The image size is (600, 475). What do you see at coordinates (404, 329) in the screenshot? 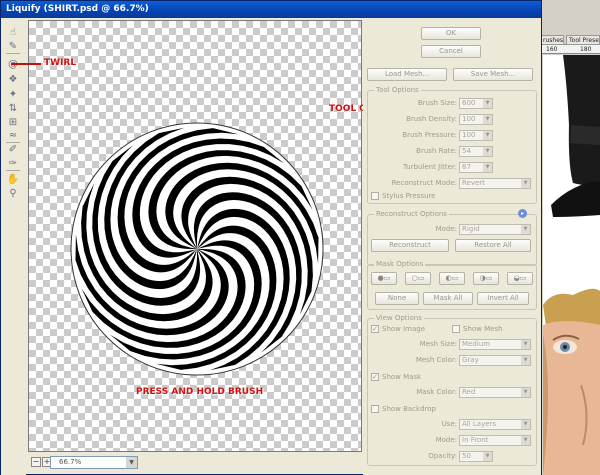
I see `show-image-label: Show Image` at bounding box center [404, 329].